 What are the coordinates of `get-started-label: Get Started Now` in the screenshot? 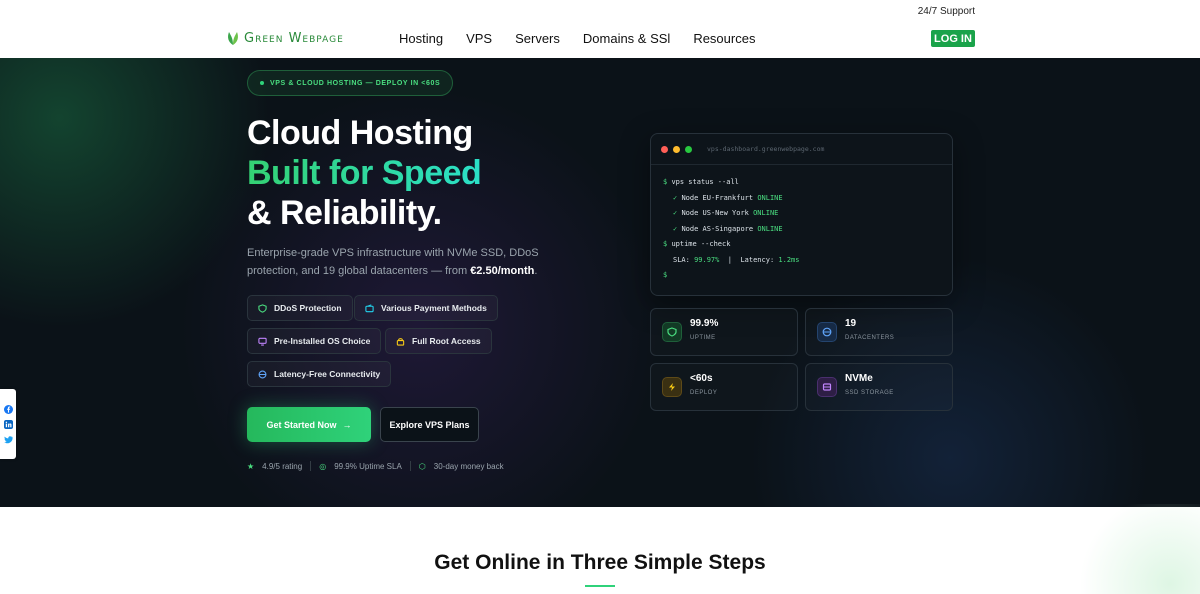 It's located at (301, 424).